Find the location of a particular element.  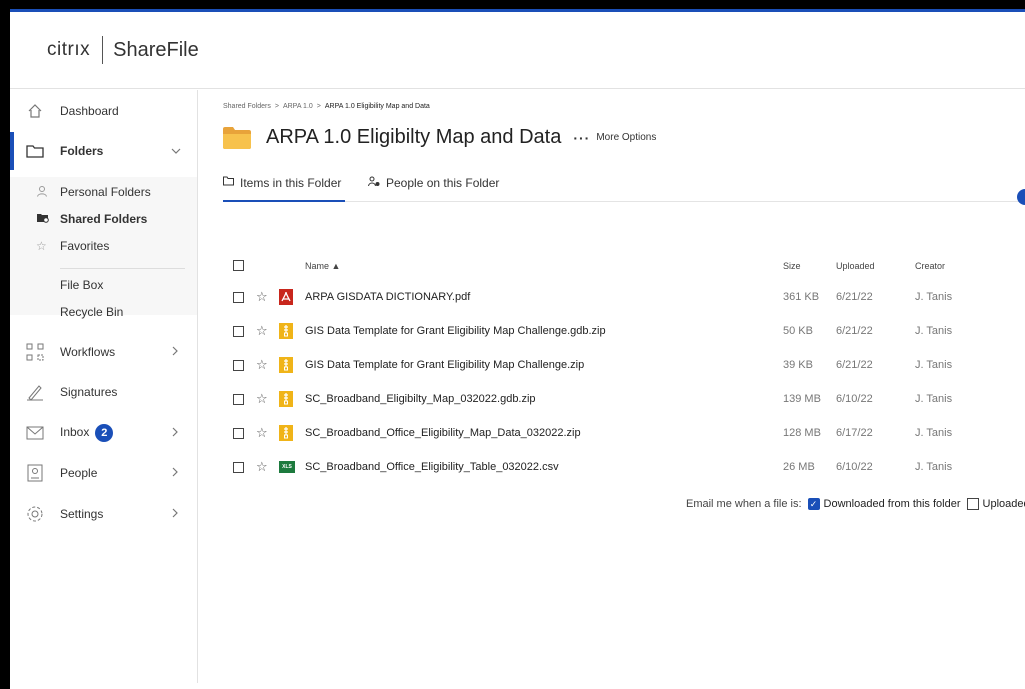

sidebar-item-label: Settings is located at coordinates (82, 514).